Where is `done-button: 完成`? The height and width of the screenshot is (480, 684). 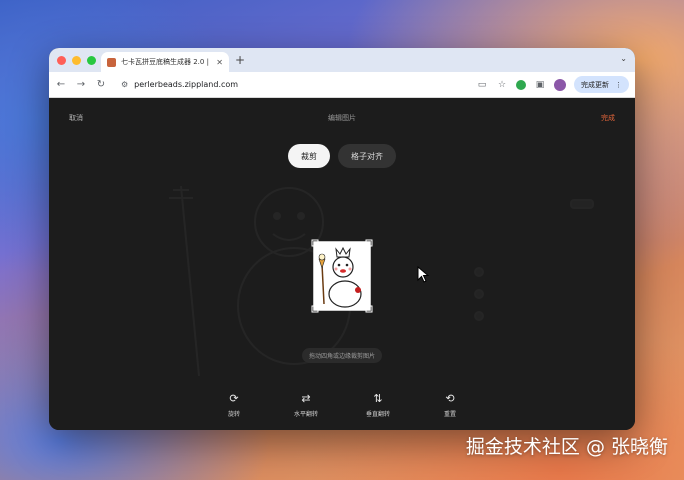 done-button: 完成 is located at coordinates (608, 118).